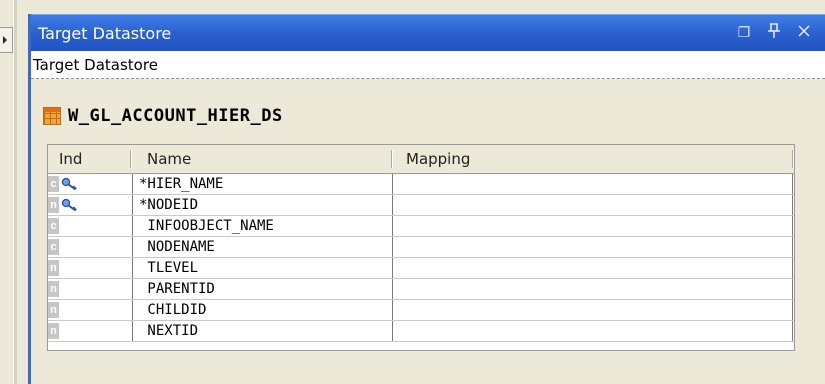  I want to click on table-row: n *NODEID, so click(421, 205).